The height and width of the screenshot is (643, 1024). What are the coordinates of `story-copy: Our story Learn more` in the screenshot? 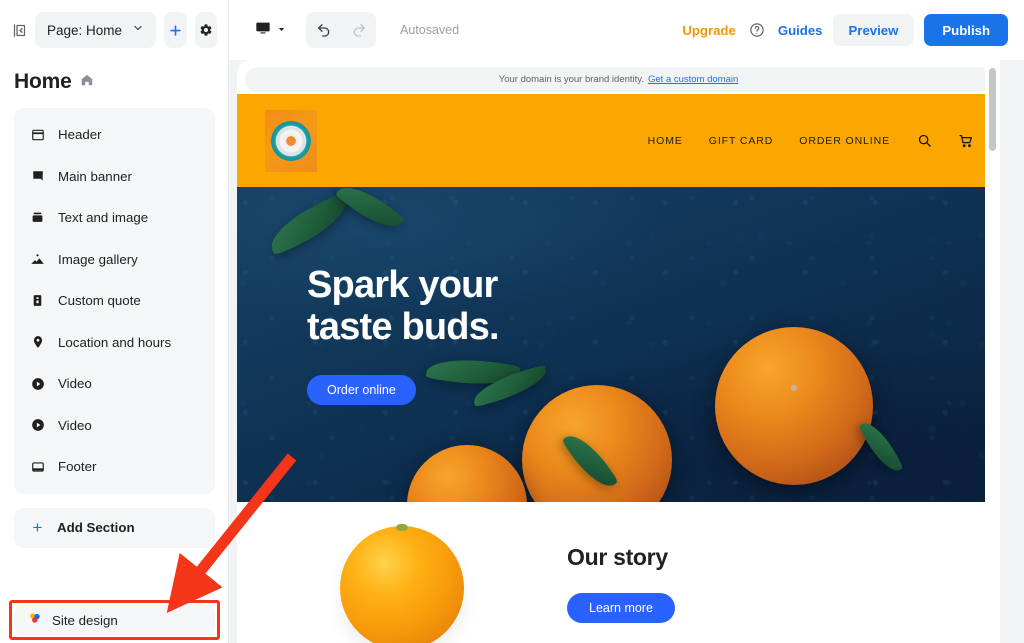 It's located at (768, 574).